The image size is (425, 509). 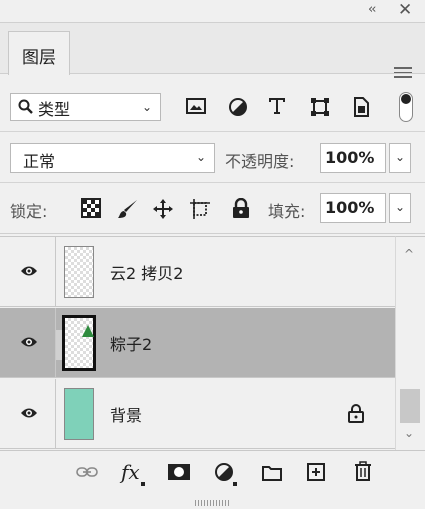 I want to click on resize-grip, so click(x=212, y=503).